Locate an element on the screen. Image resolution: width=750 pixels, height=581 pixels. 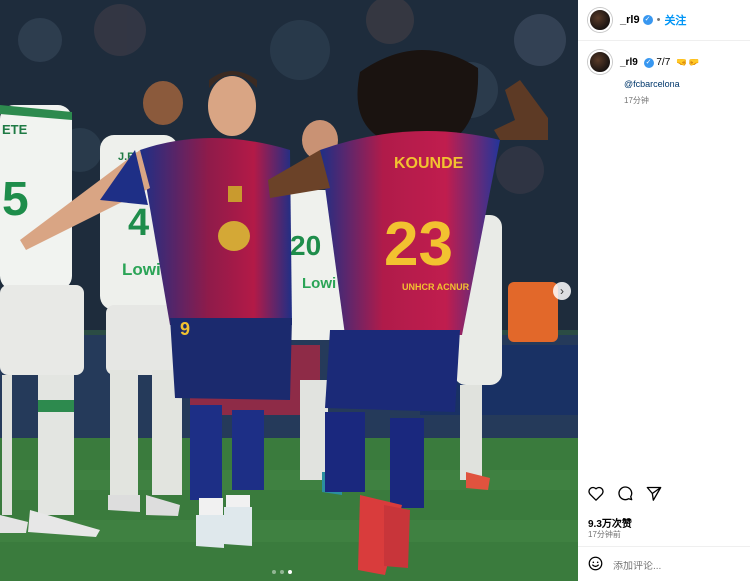
comment-box is located at coordinates (660, 566).